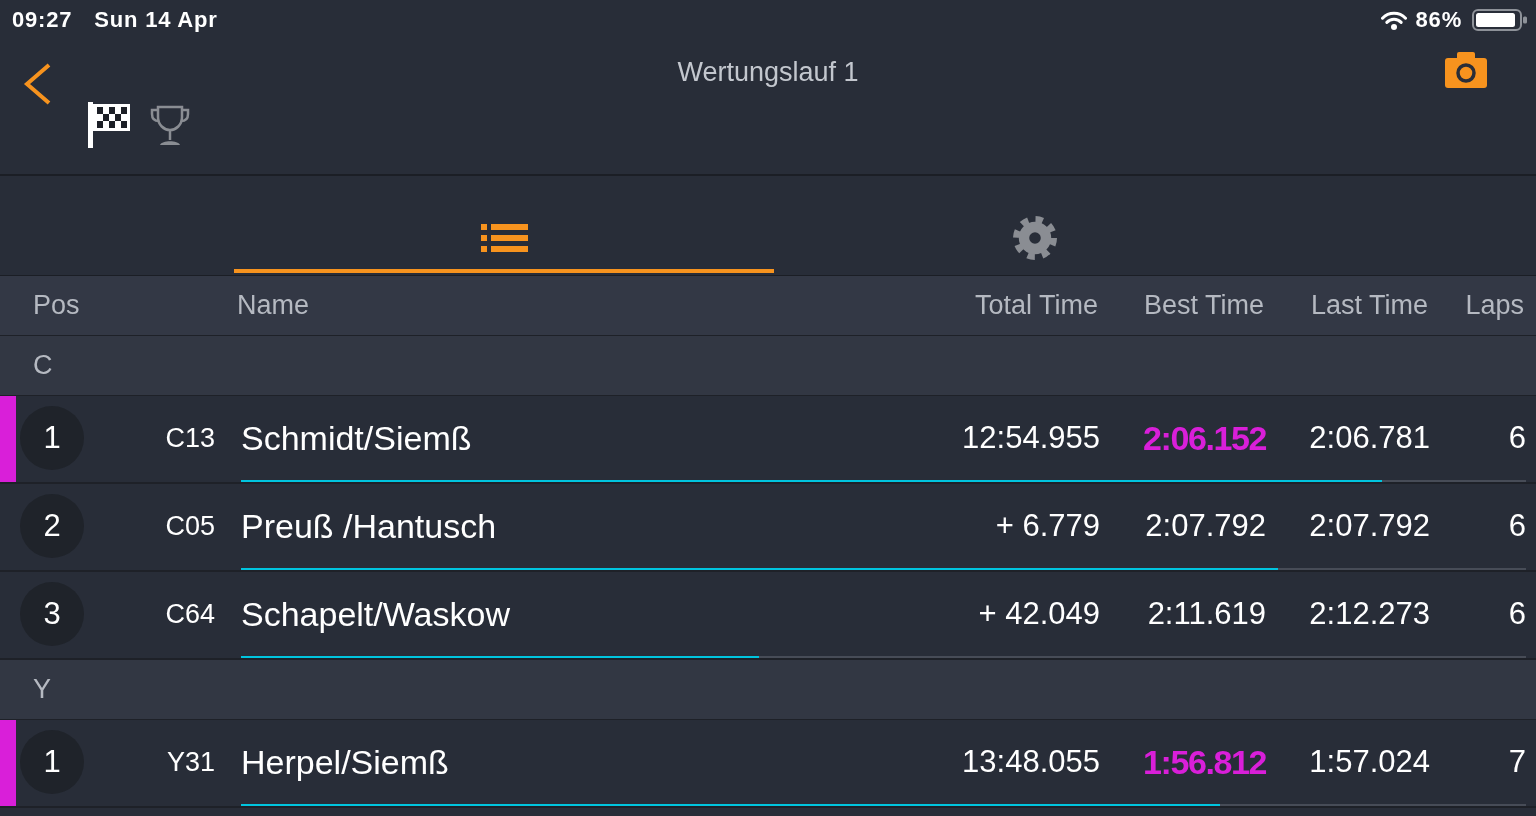 The width and height of the screenshot is (1536, 816). I want to click on battery-icon, so click(1499, 20).